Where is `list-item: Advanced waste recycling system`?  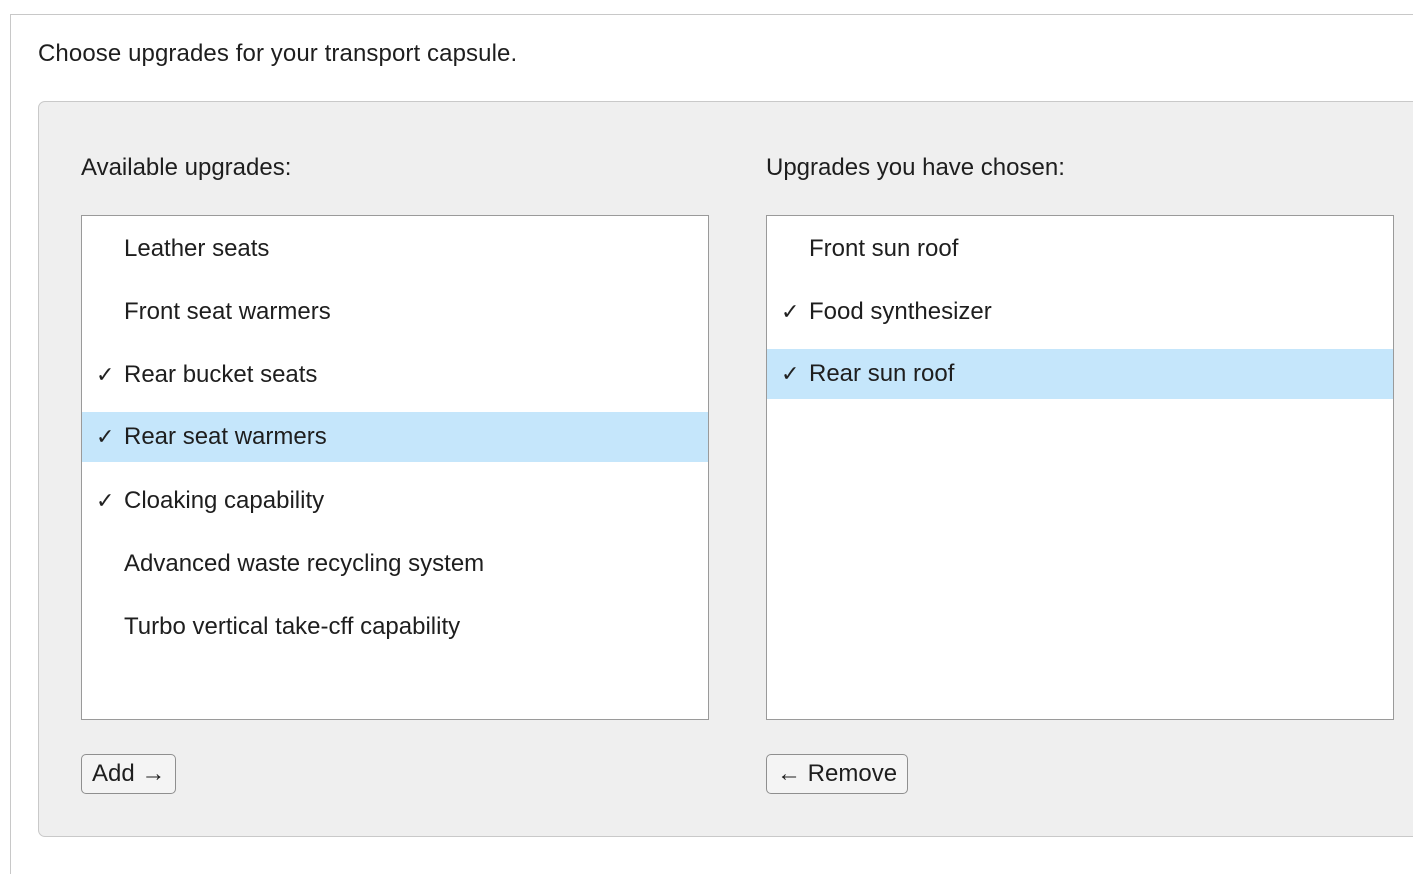 list-item: Advanced waste recycling system is located at coordinates (395, 563).